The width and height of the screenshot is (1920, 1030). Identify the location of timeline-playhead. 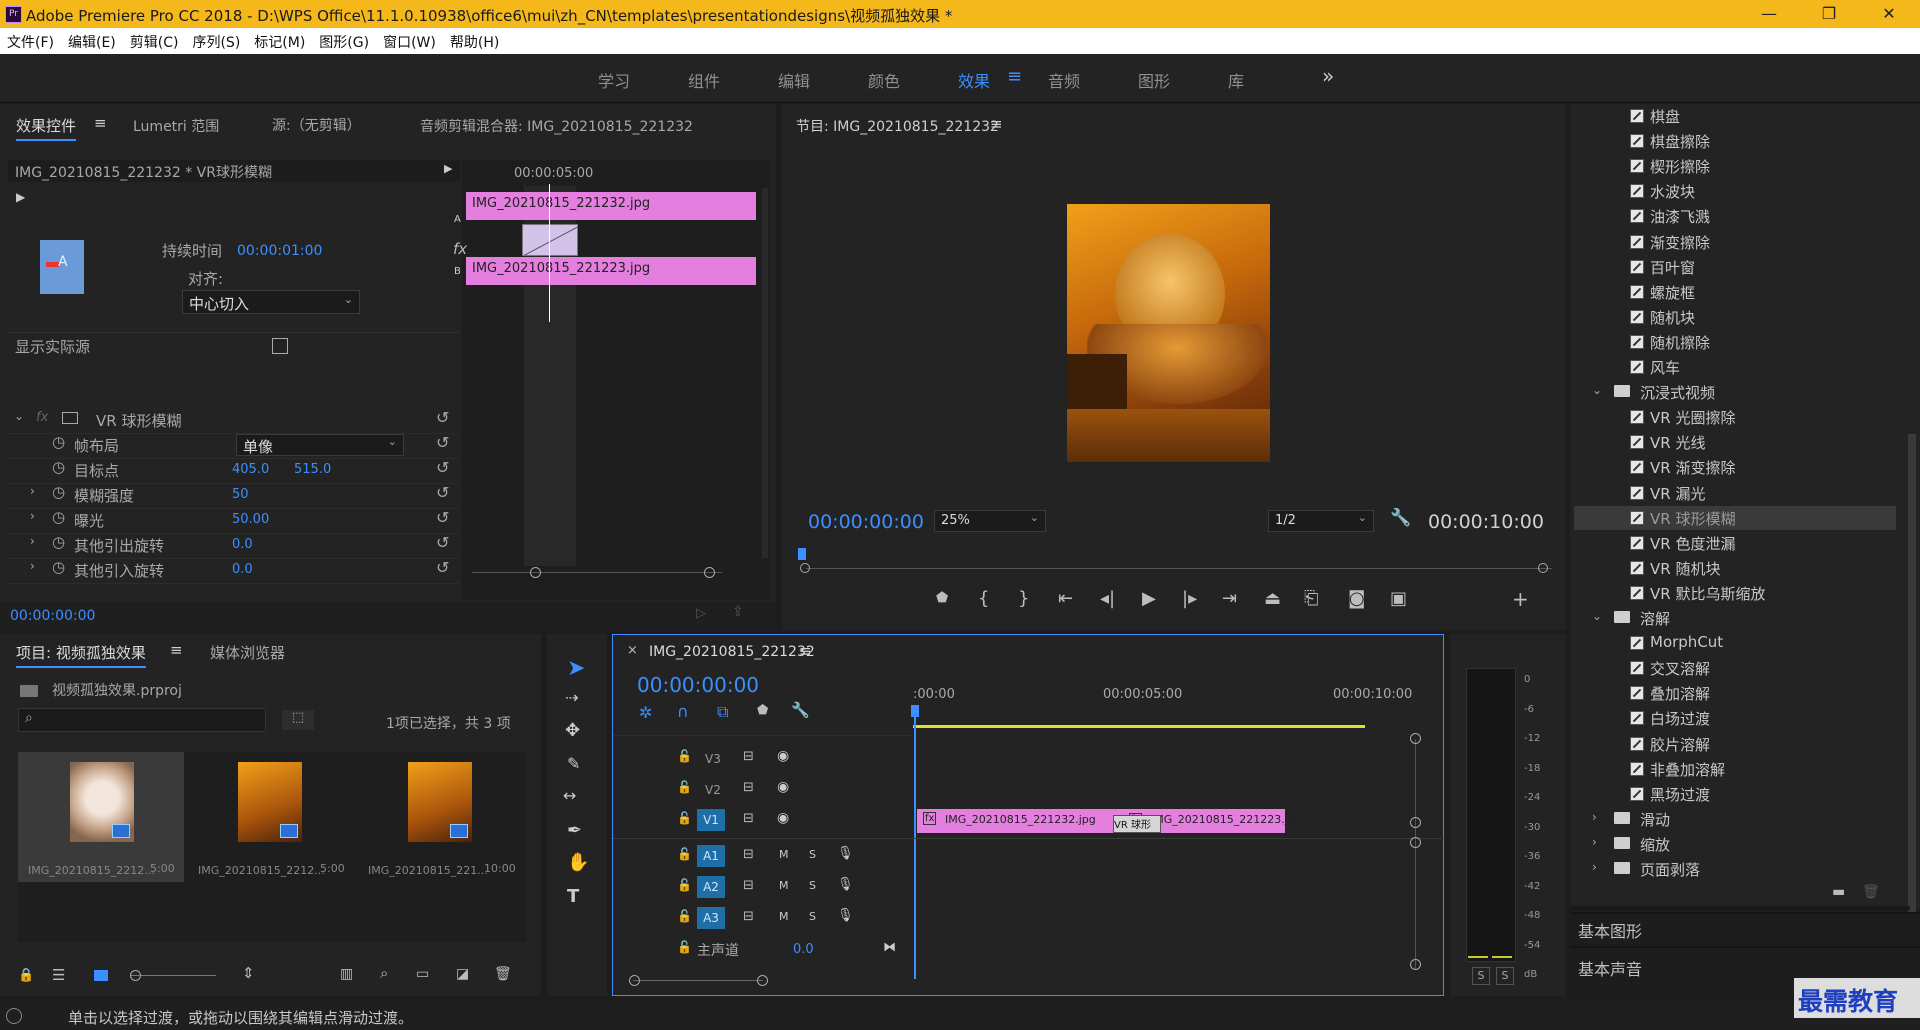
(915, 711).